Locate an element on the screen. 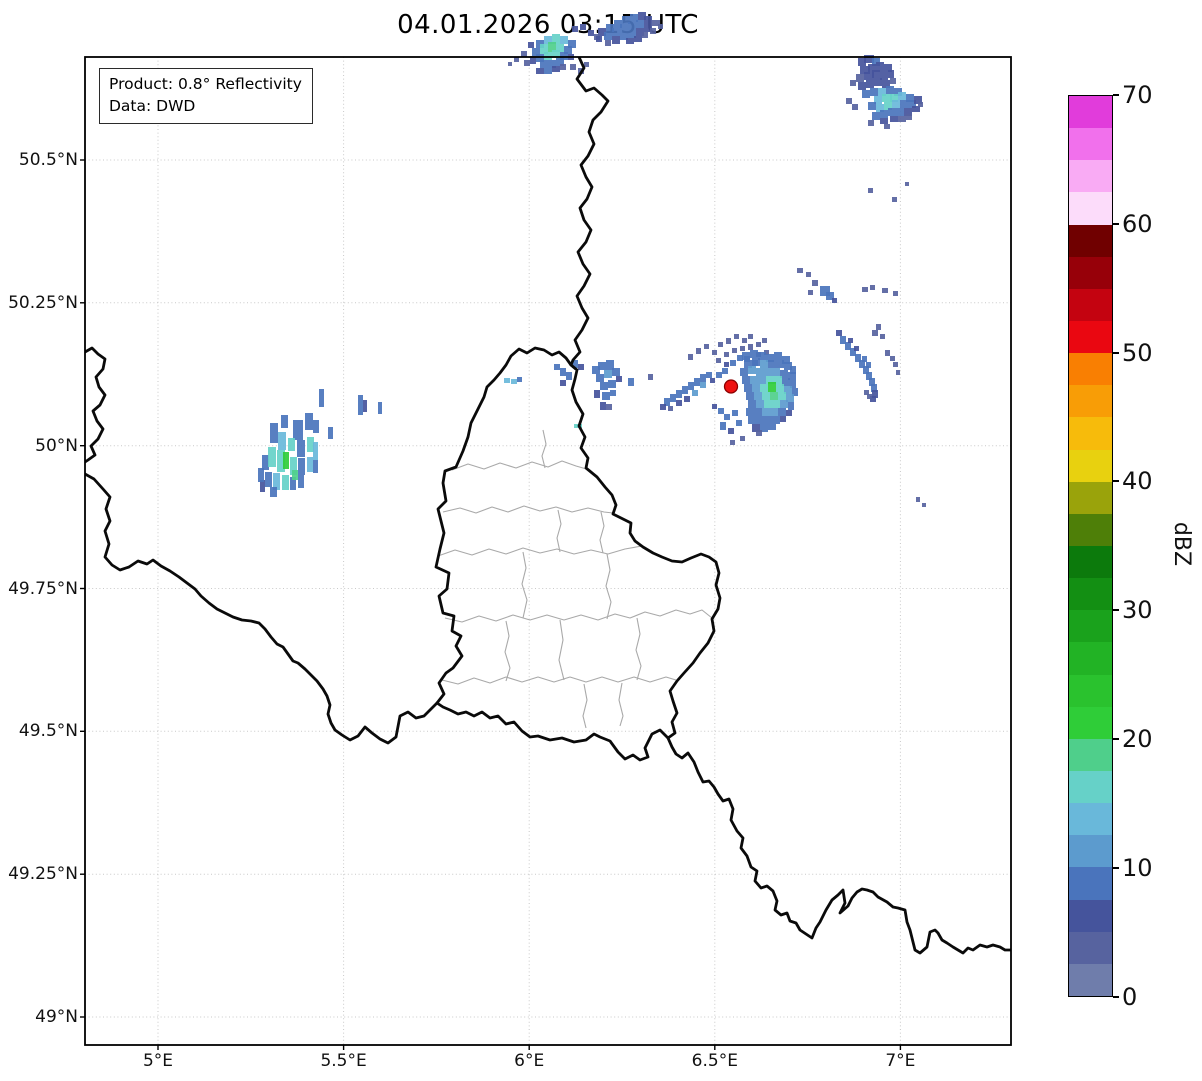 Image resolution: width=1202 pixels, height=1081 pixels. x-tick-label: 5.5°E is located at coordinates (343, 1061).